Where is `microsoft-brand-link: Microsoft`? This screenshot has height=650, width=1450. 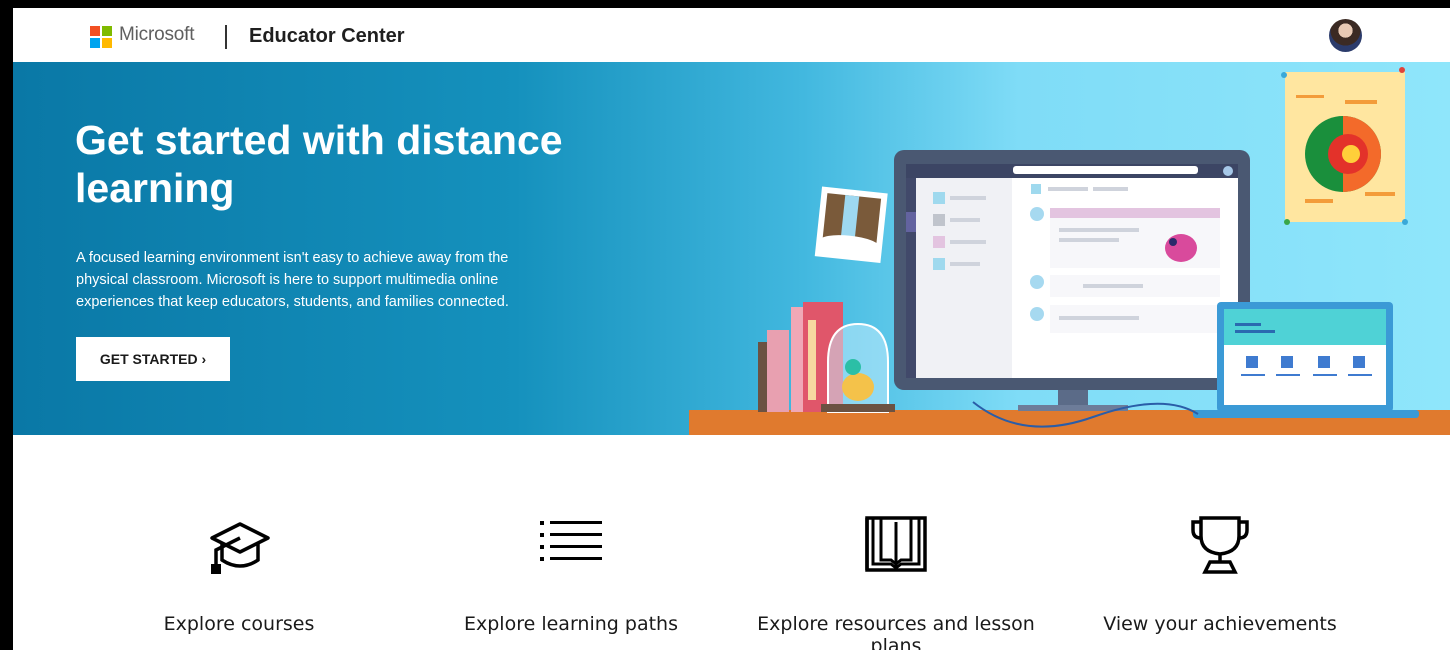
microsoft-brand-link: Microsoft is located at coordinates (156, 35).